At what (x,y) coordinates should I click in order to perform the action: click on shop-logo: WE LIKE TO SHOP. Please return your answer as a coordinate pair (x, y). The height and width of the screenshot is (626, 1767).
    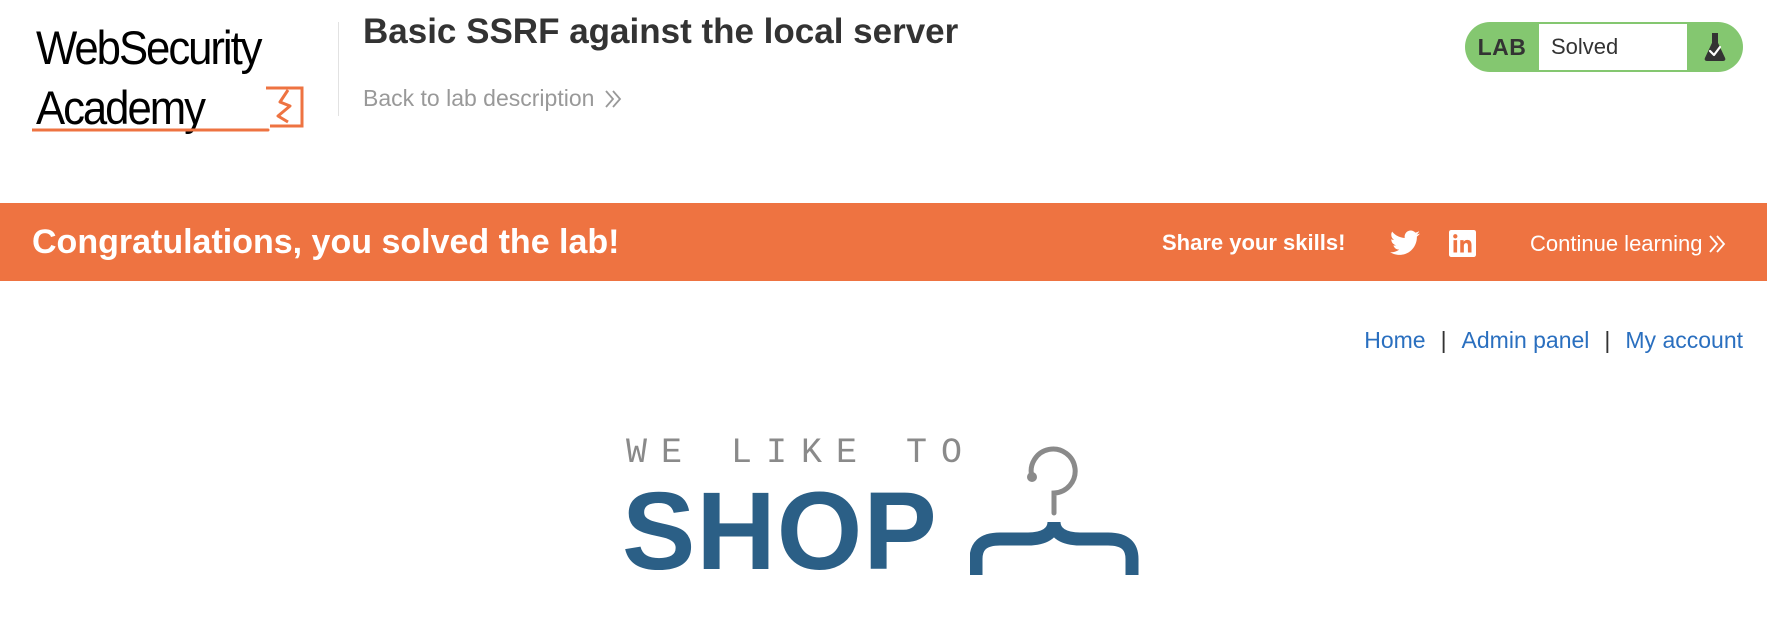
    Looking at the image, I should click on (887, 515).